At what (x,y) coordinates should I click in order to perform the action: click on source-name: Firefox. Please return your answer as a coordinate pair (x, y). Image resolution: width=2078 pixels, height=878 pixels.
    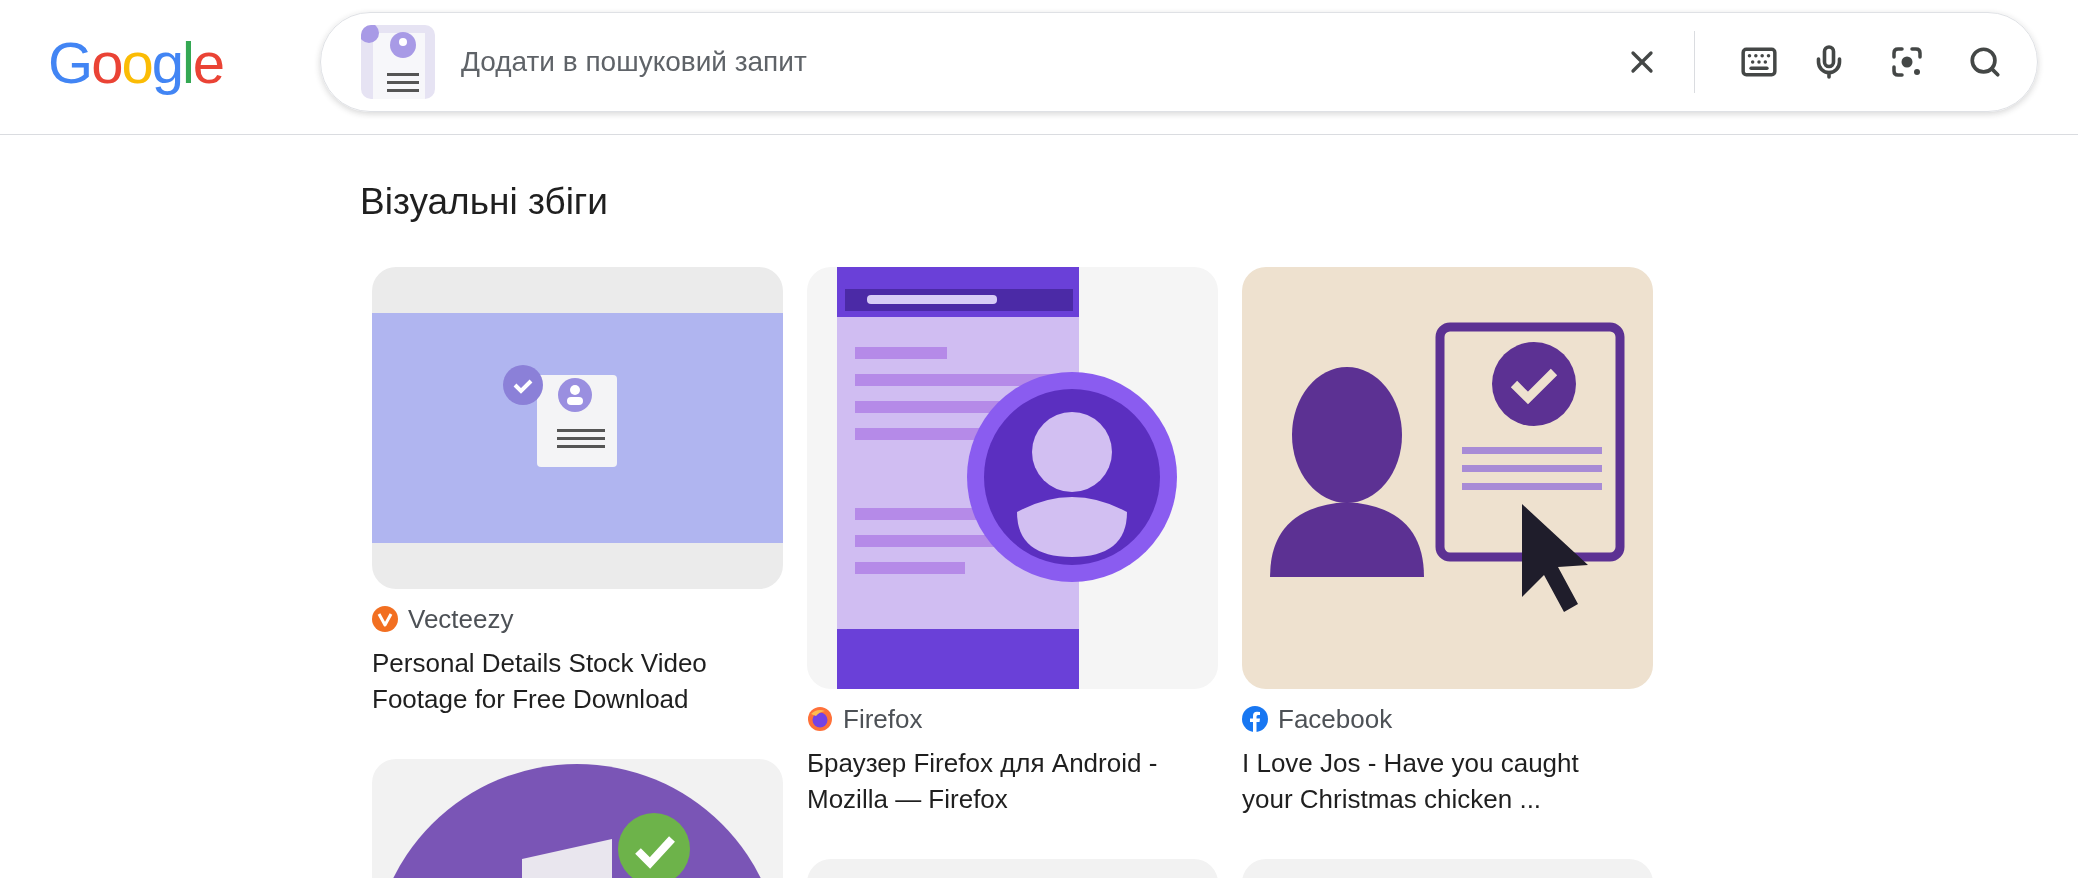
    Looking at the image, I should click on (883, 719).